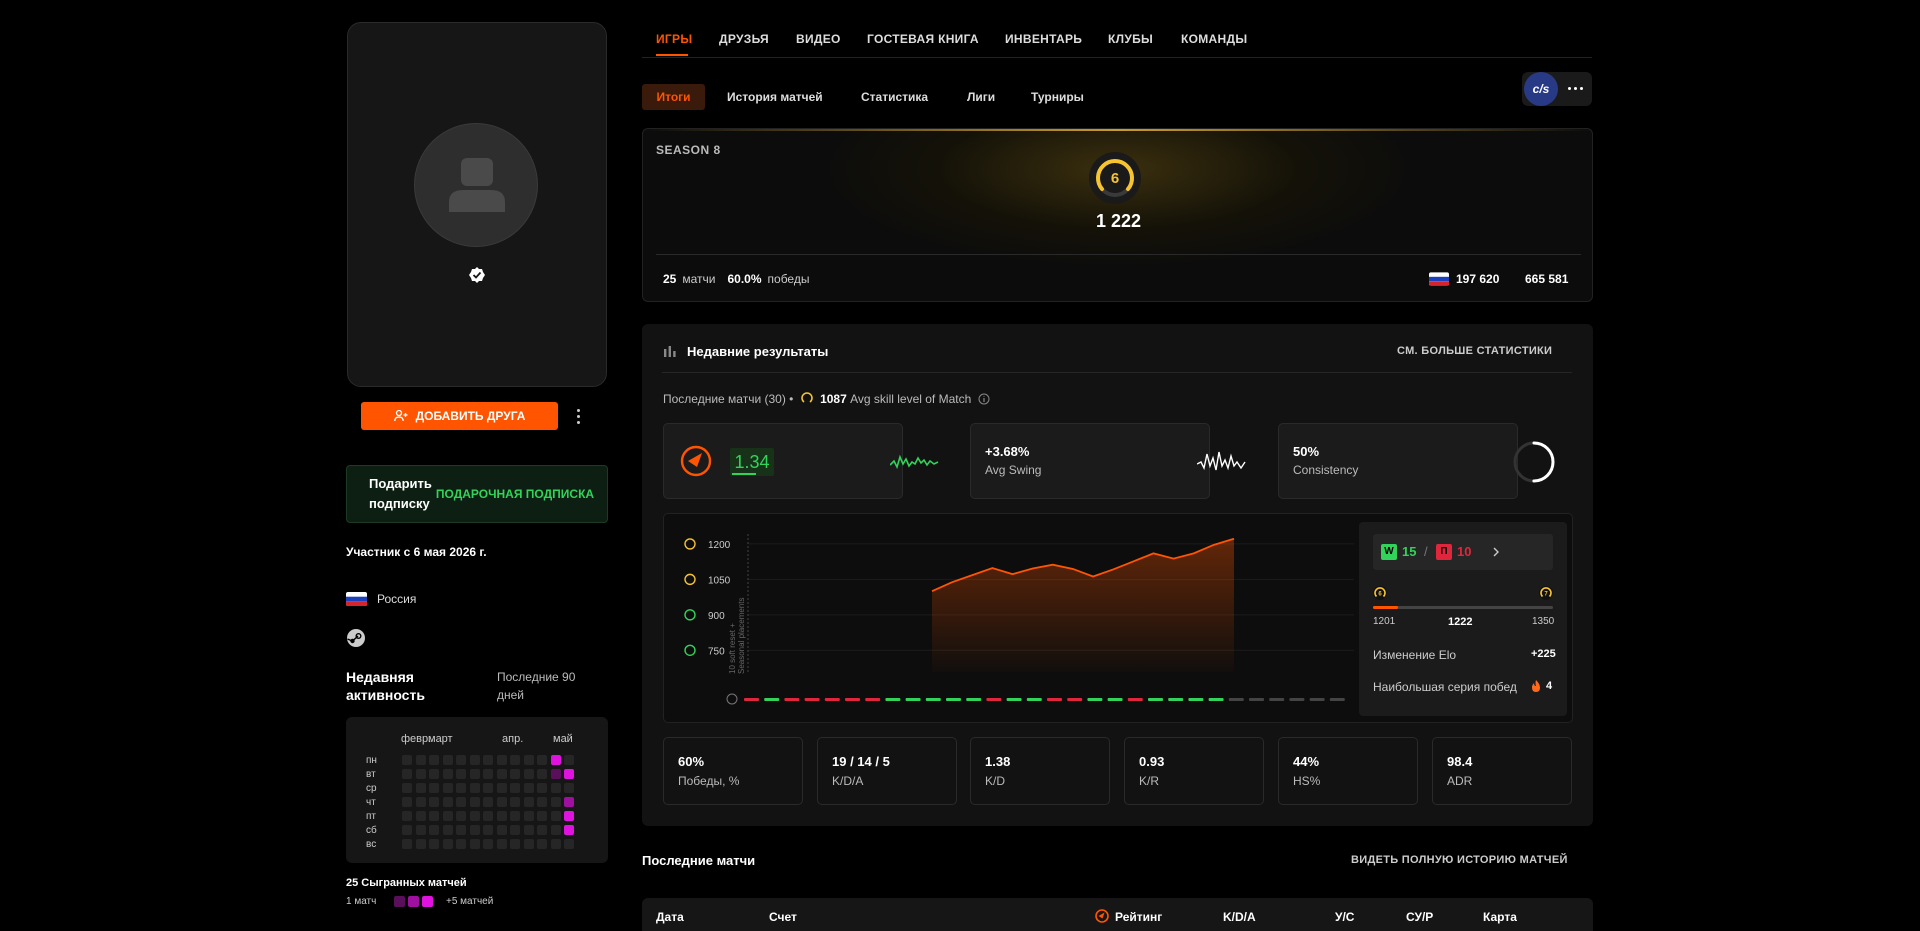 Image resolution: width=1920 pixels, height=931 pixels. Describe the element at coordinates (515, 494) in the screenshot. I see `gift-subscription-link: ПОДАРОЧНАЯ ПОДПИСКА` at that location.